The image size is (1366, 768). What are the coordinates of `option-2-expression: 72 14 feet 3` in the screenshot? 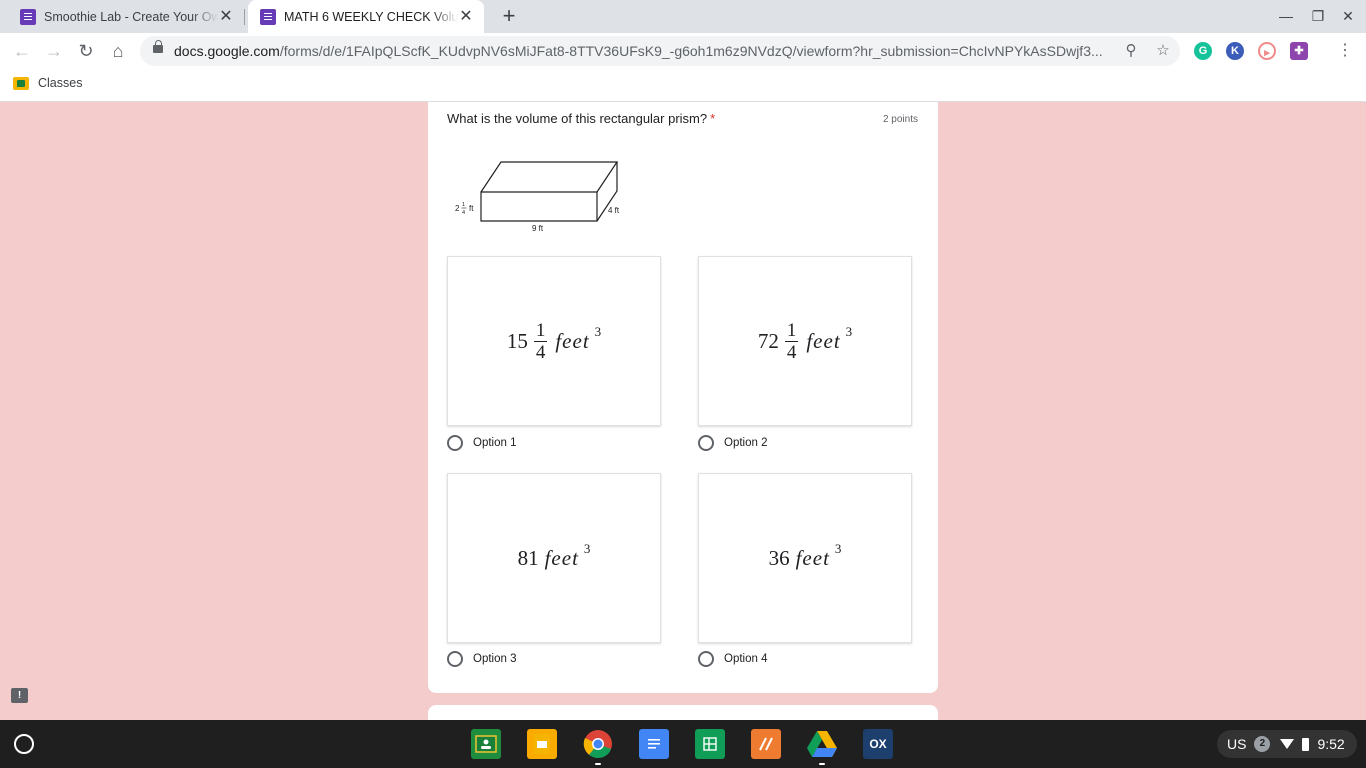 It's located at (805, 341).